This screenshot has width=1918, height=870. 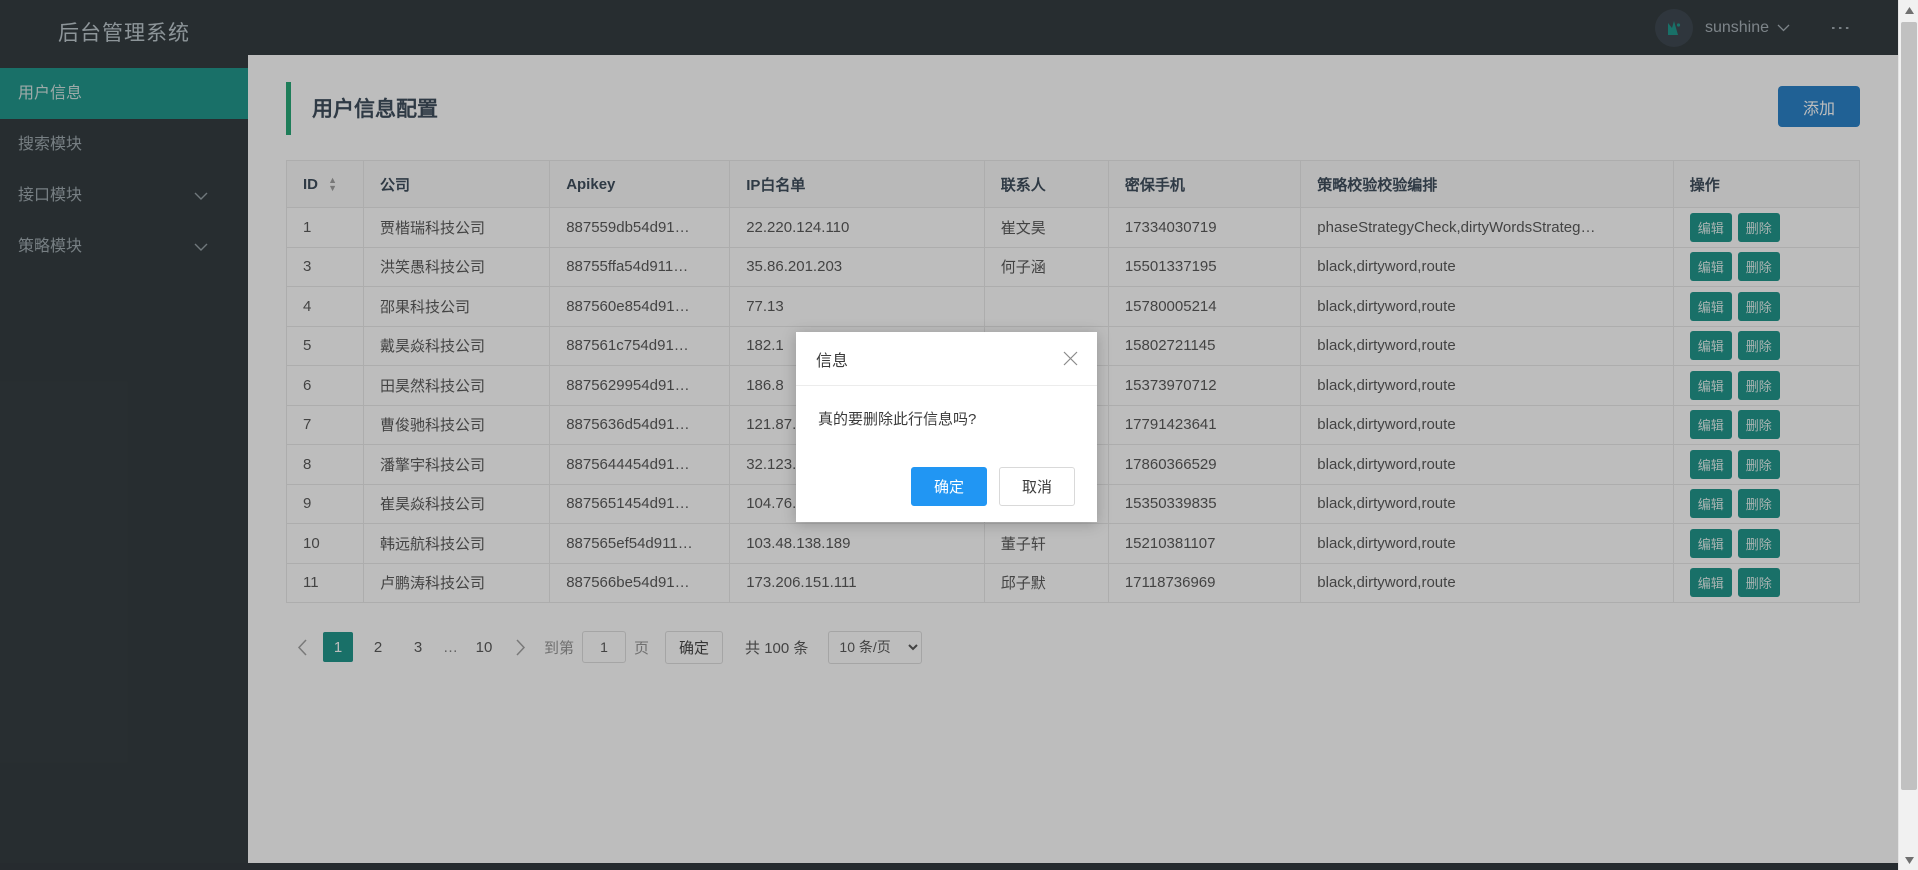 What do you see at coordinates (1908, 10) in the screenshot?
I see `triangle-up-icon` at bounding box center [1908, 10].